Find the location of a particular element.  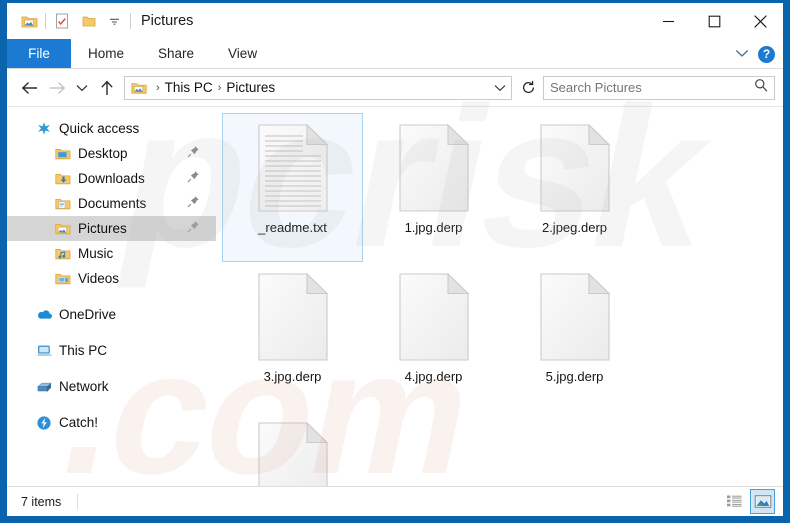

breadcrumb-item-pictures: Pictures is located at coordinates (250, 87).